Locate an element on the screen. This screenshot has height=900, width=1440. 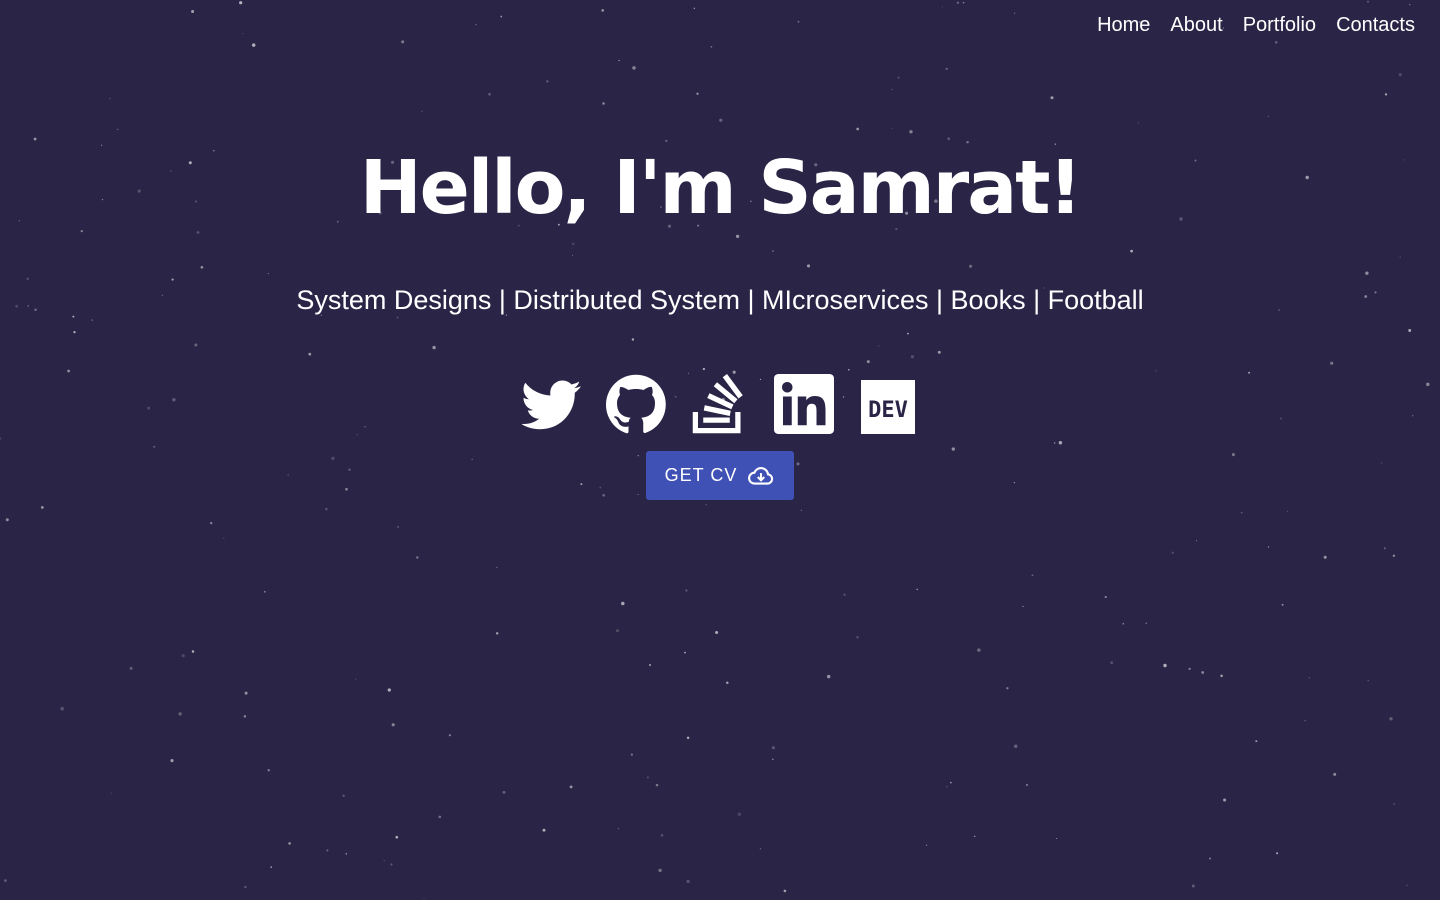
top-nav: Home About Portfolio Contacts is located at coordinates (1256, 25).